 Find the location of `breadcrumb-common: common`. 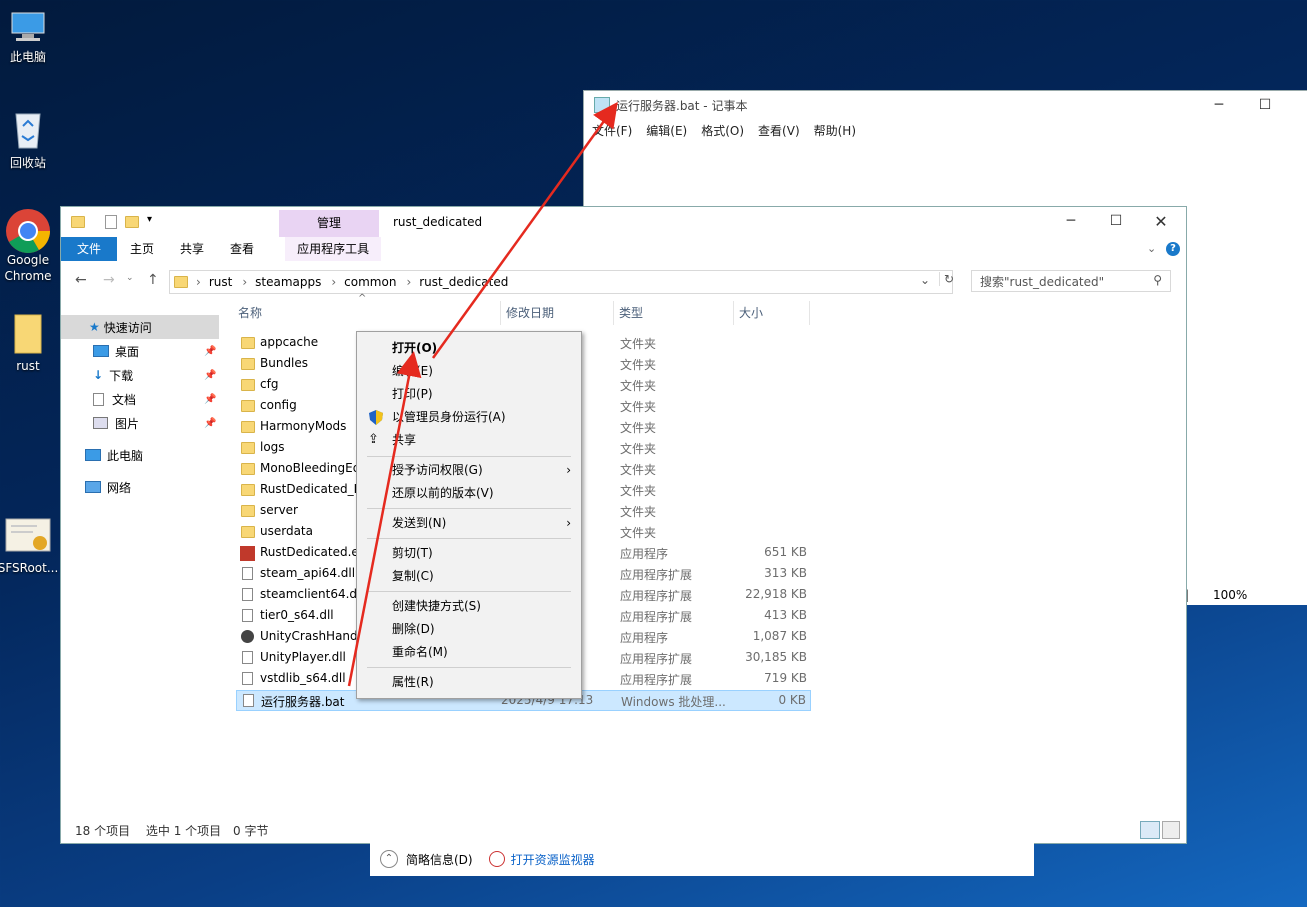

breadcrumb-common: common is located at coordinates (370, 282).